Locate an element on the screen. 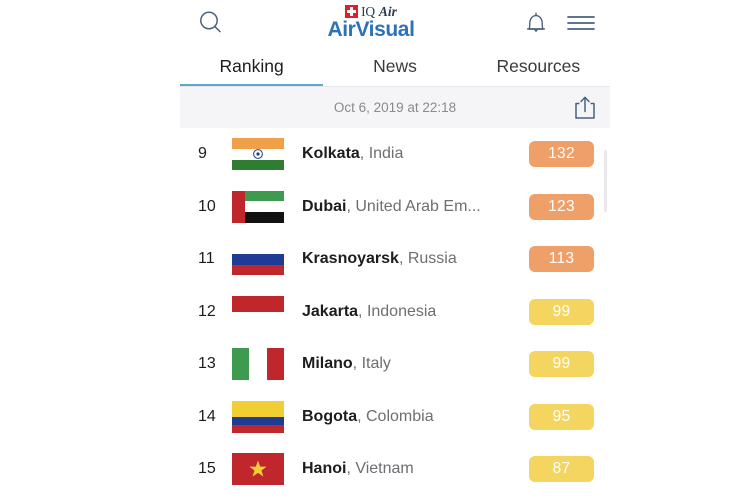 The width and height of the screenshot is (750, 500). country-name: , Colombia is located at coordinates (395, 416).